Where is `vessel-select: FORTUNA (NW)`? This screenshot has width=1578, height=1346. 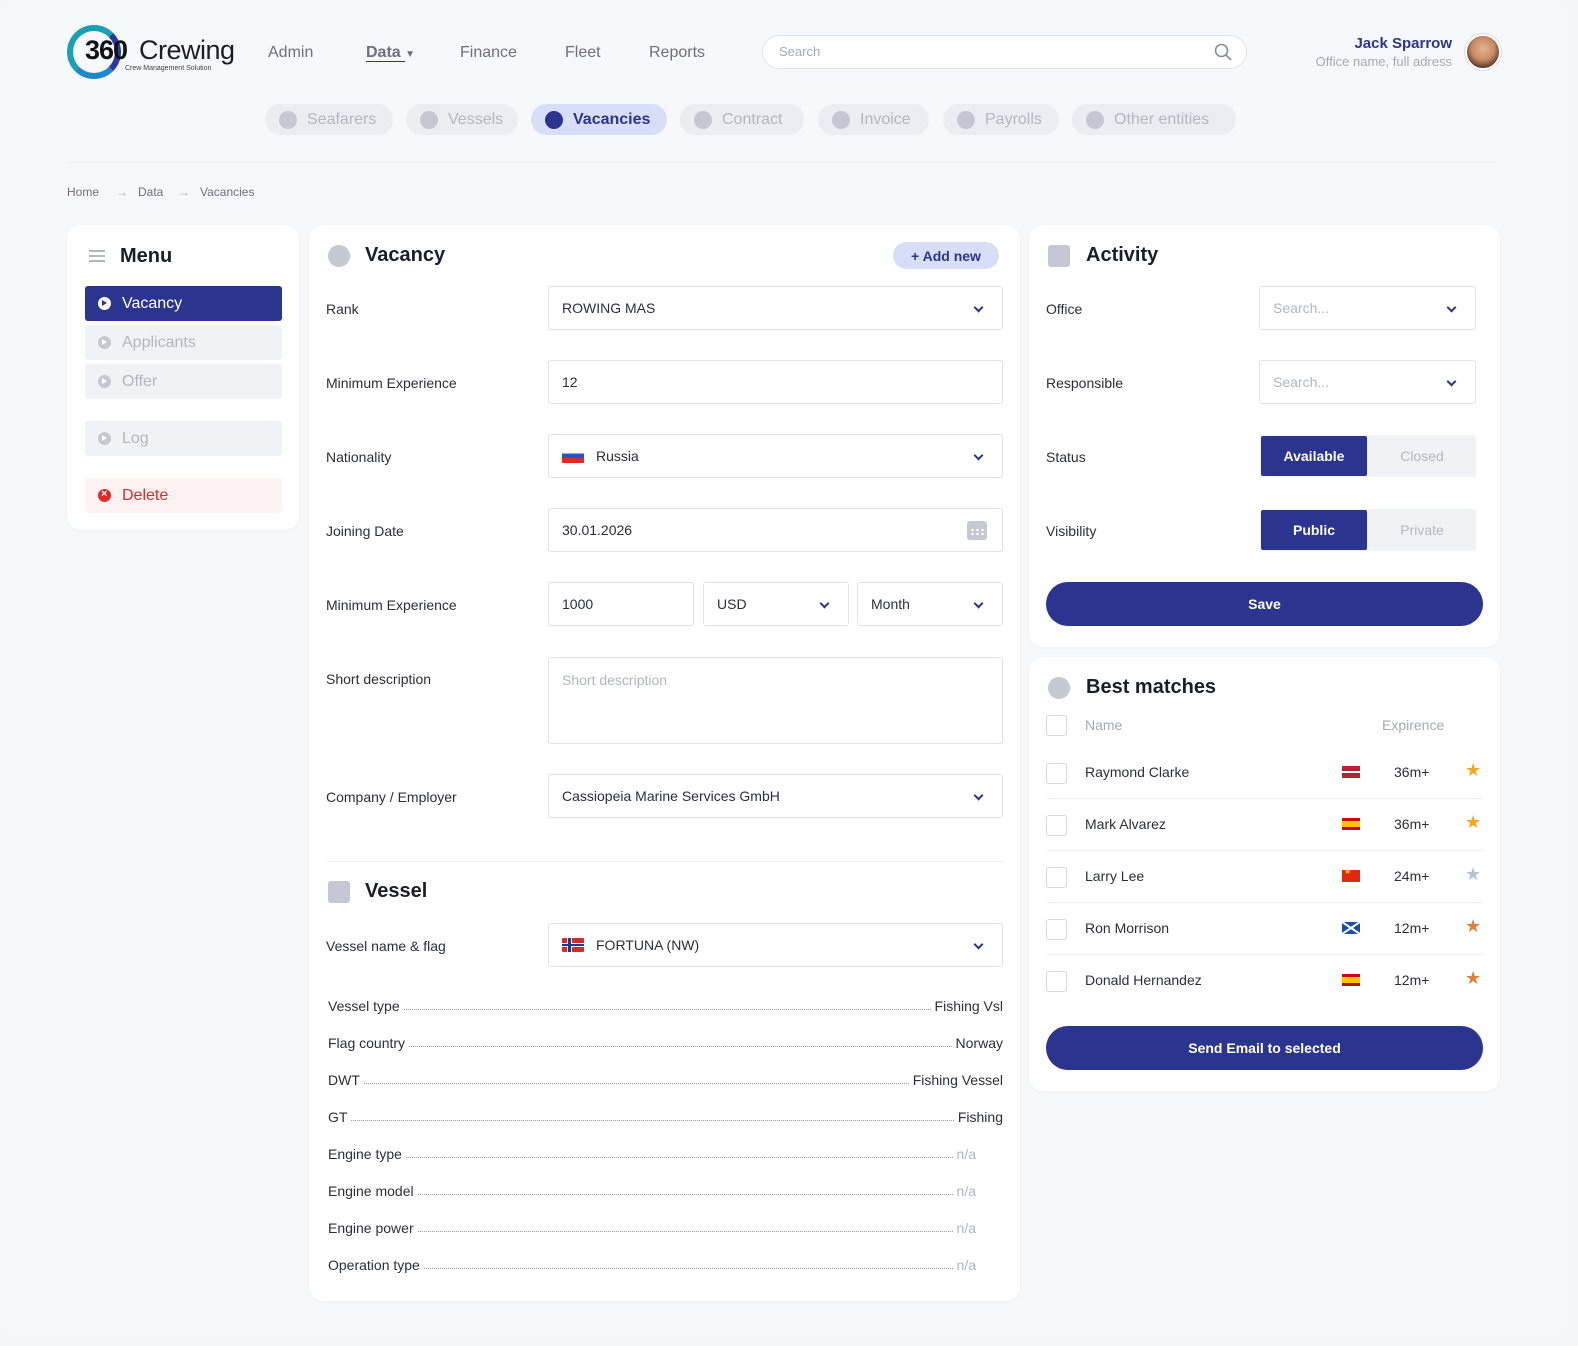 vessel-select: FORTUNA (NW) is located at coordinates (775, 945).